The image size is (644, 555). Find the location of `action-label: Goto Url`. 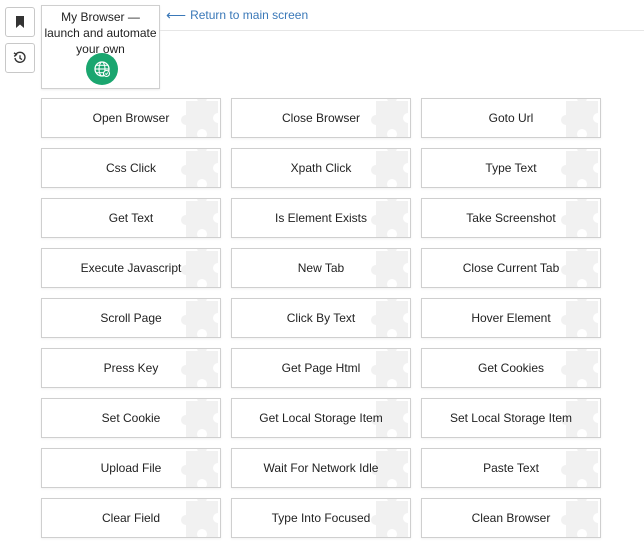

action-label: Goto Url is located at coordinates (511, 118).